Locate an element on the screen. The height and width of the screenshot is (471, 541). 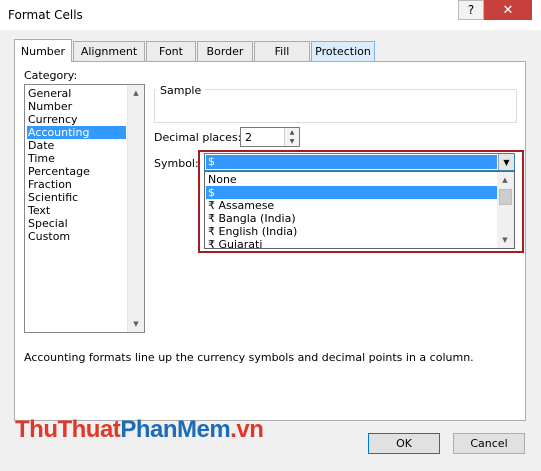
chevron-down-icon: ▼ is located at coordinates (506, 162).